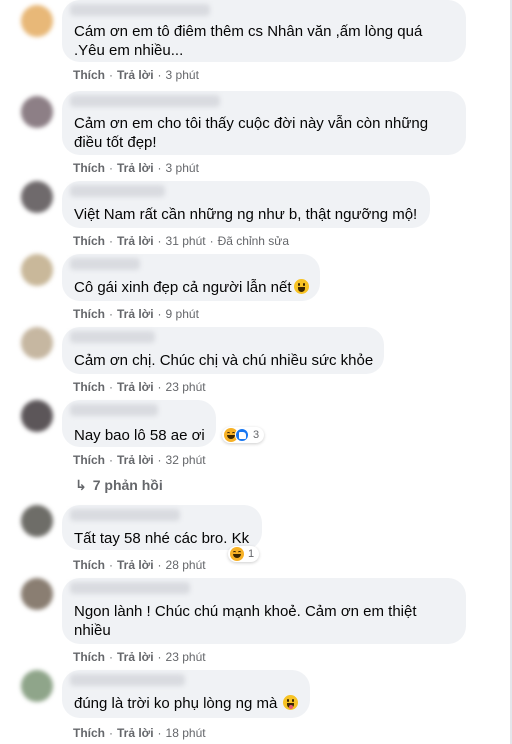 The image size is (512, 744). I want to click on comment-actions: Thích · Trả lời · 18 phút, so click(139, 733).